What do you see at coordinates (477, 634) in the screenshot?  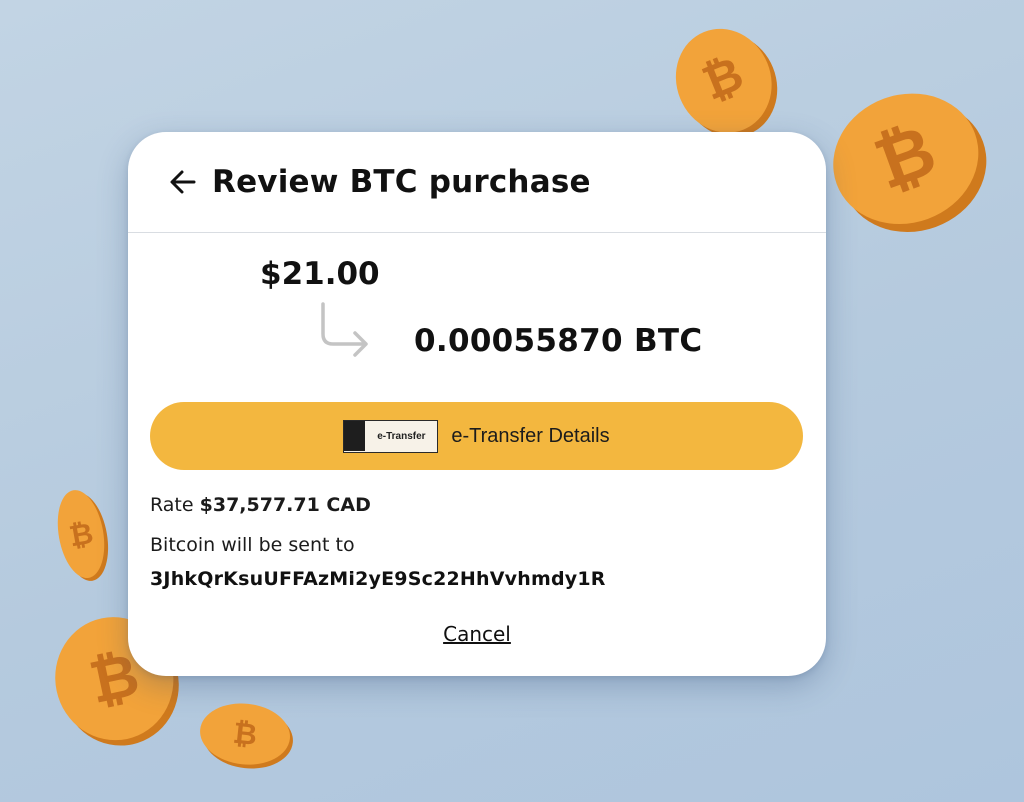 I see `cancel-link: Cancel` at bounding box center [477, 634].